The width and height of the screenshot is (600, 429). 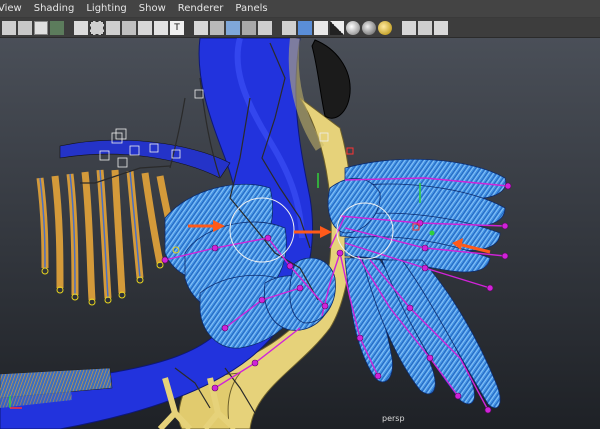 I want to click on bookmark-icon, so click(x=41, y=27).